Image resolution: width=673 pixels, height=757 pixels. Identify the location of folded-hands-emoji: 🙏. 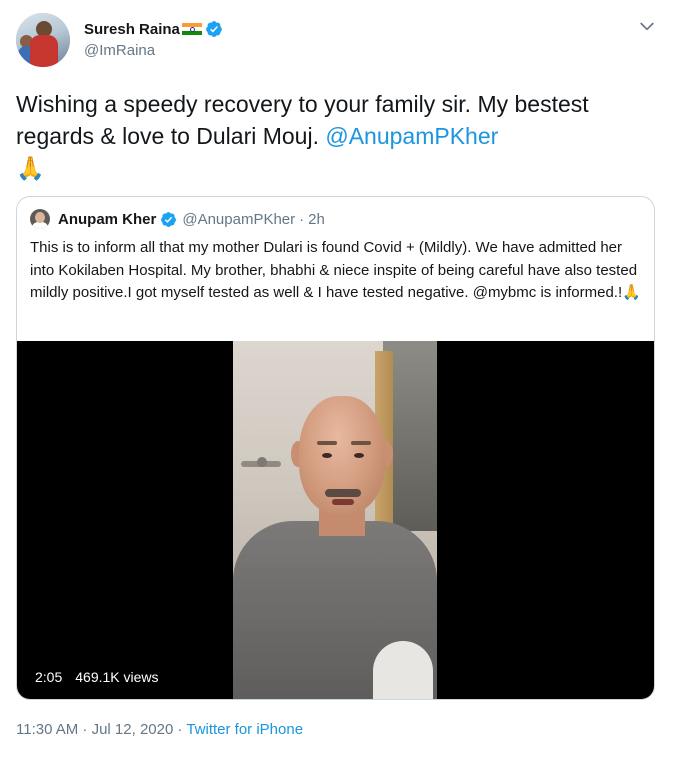
(30, 168).